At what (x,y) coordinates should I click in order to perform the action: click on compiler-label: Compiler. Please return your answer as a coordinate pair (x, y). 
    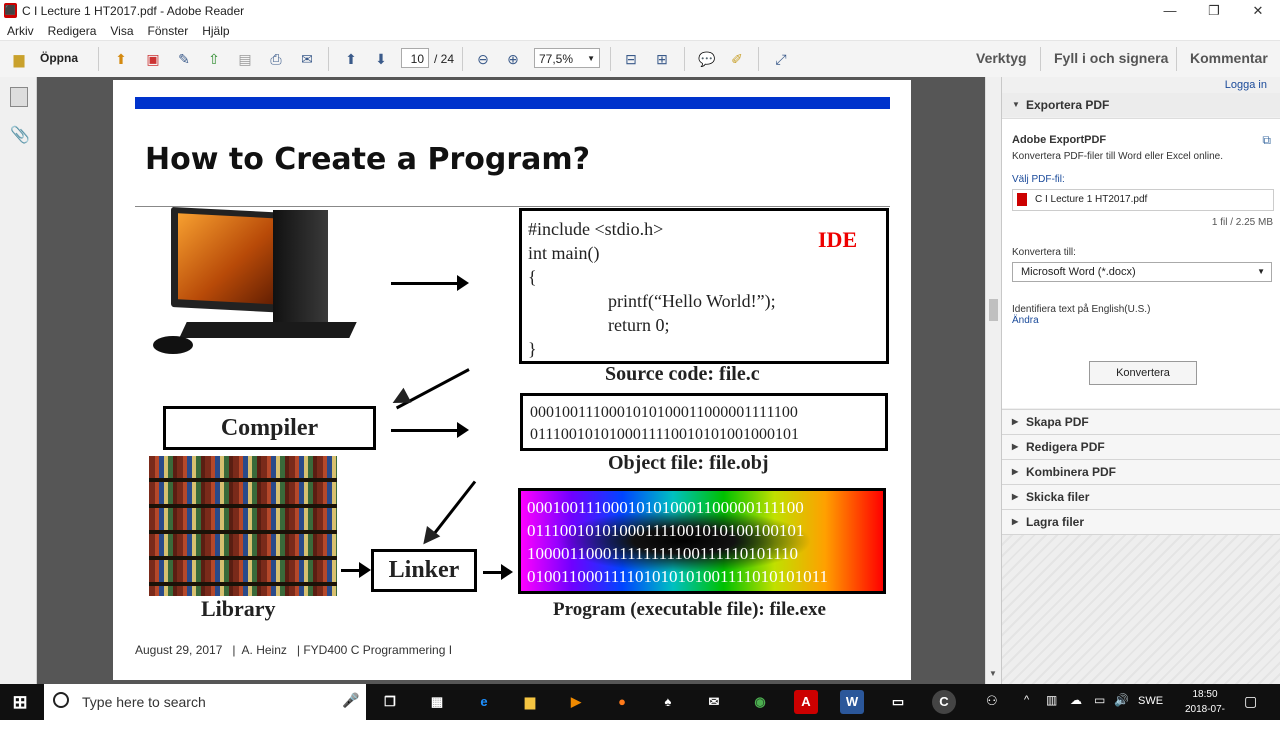
    Looking at the image, I should click on (269, 428).